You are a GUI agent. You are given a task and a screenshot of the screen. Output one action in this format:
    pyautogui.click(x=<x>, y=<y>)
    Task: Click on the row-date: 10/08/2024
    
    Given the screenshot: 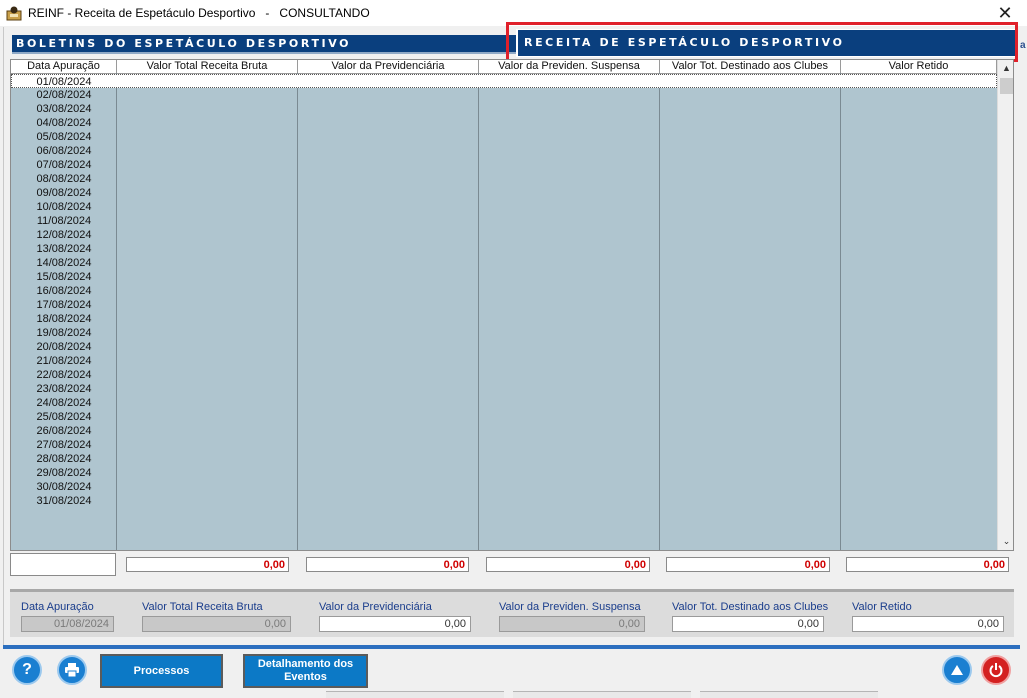 What is the action you would take?
    pyautogui.click(x=64, y=207)
    